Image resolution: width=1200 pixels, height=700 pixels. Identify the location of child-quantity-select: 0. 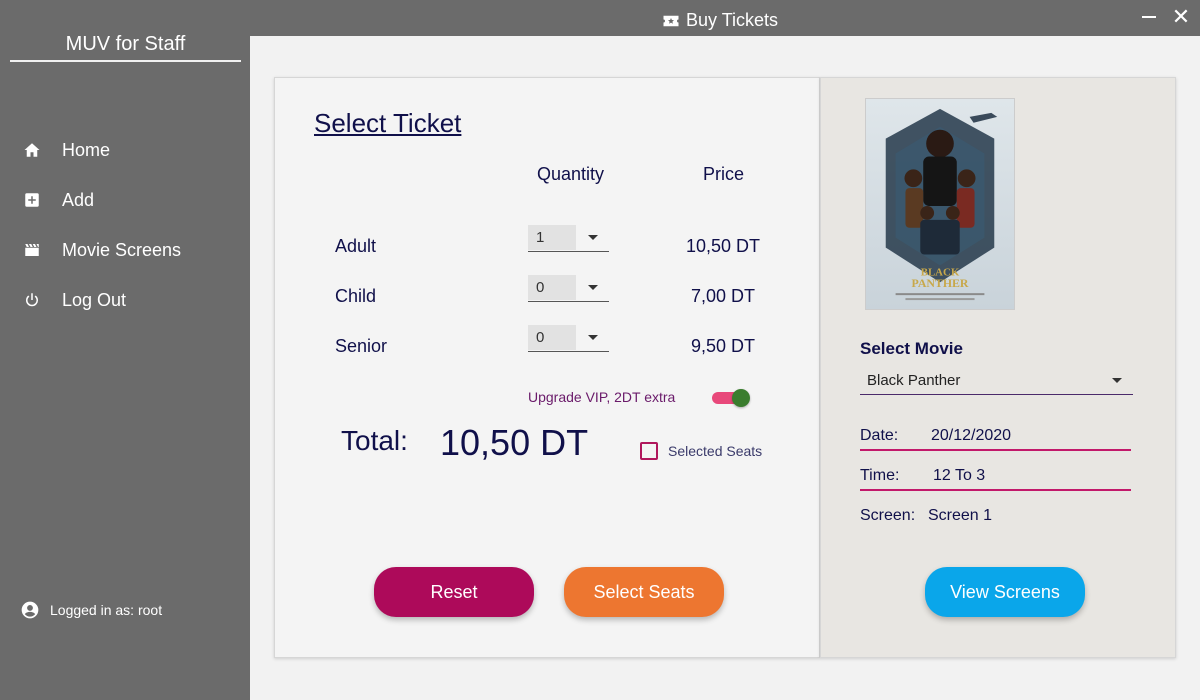
(568, 288).